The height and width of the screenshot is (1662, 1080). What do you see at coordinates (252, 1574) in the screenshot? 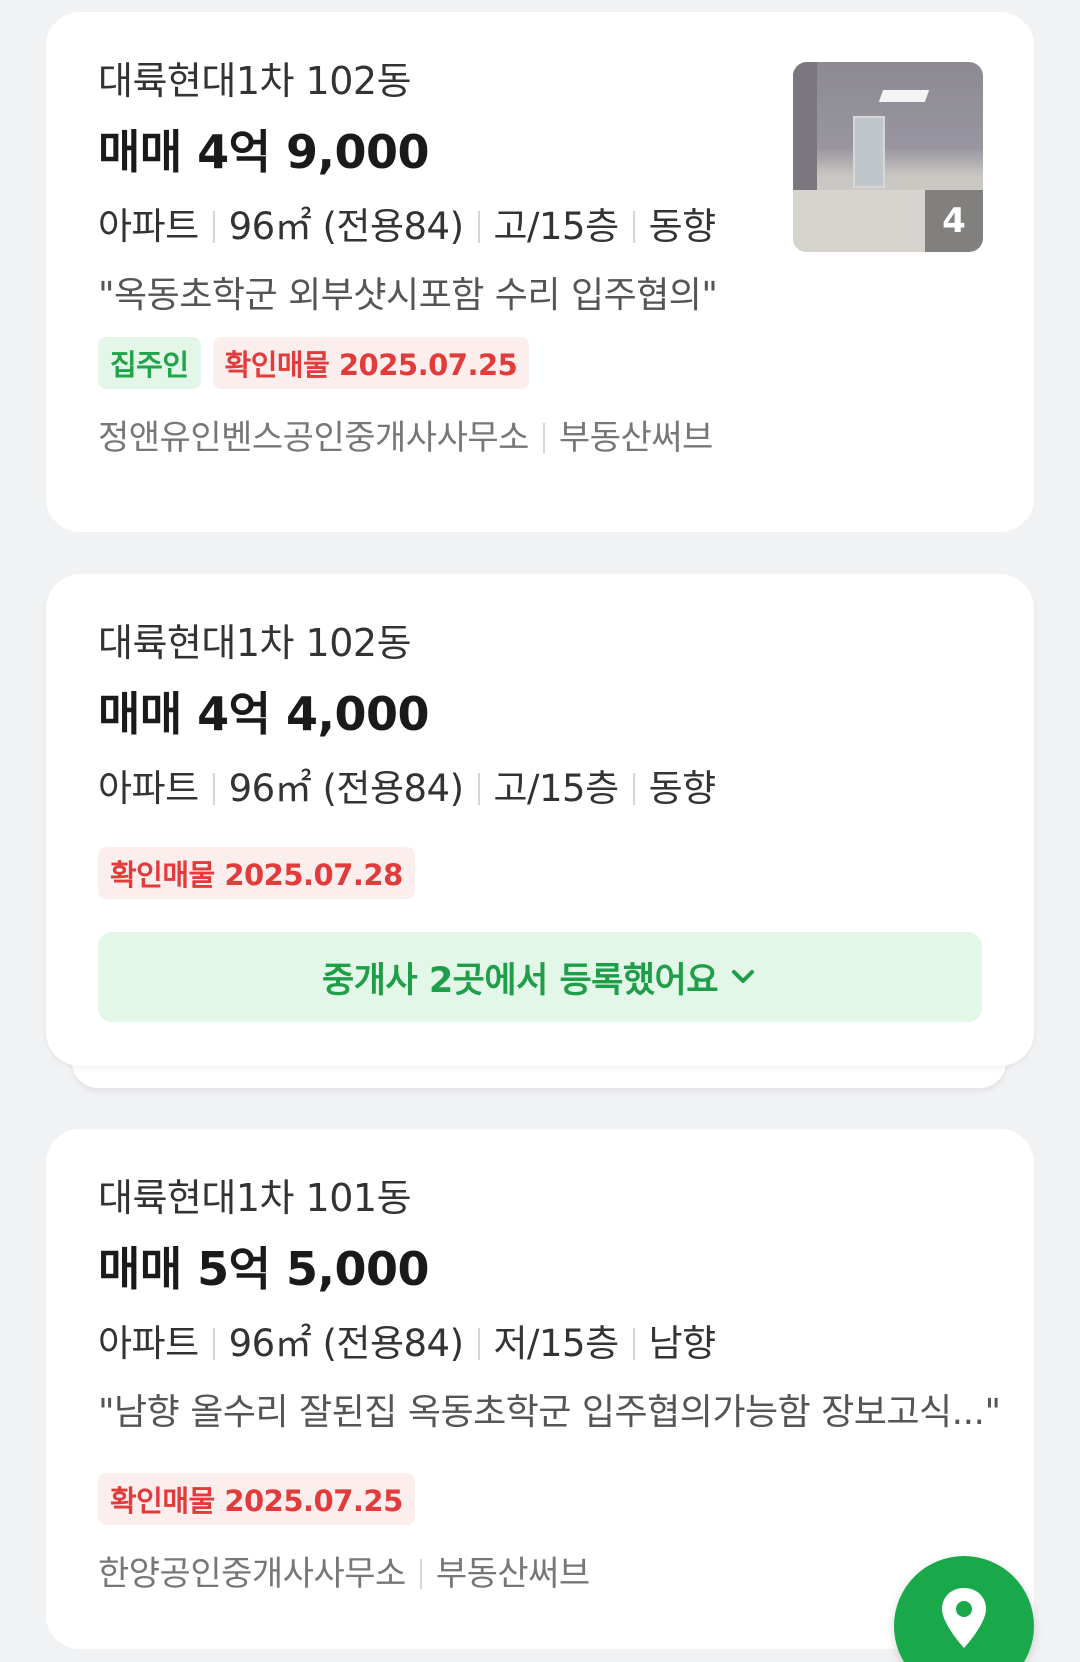
I see `agency-name: 한양공인중개사사무소` at bounding box center [252, 1574].